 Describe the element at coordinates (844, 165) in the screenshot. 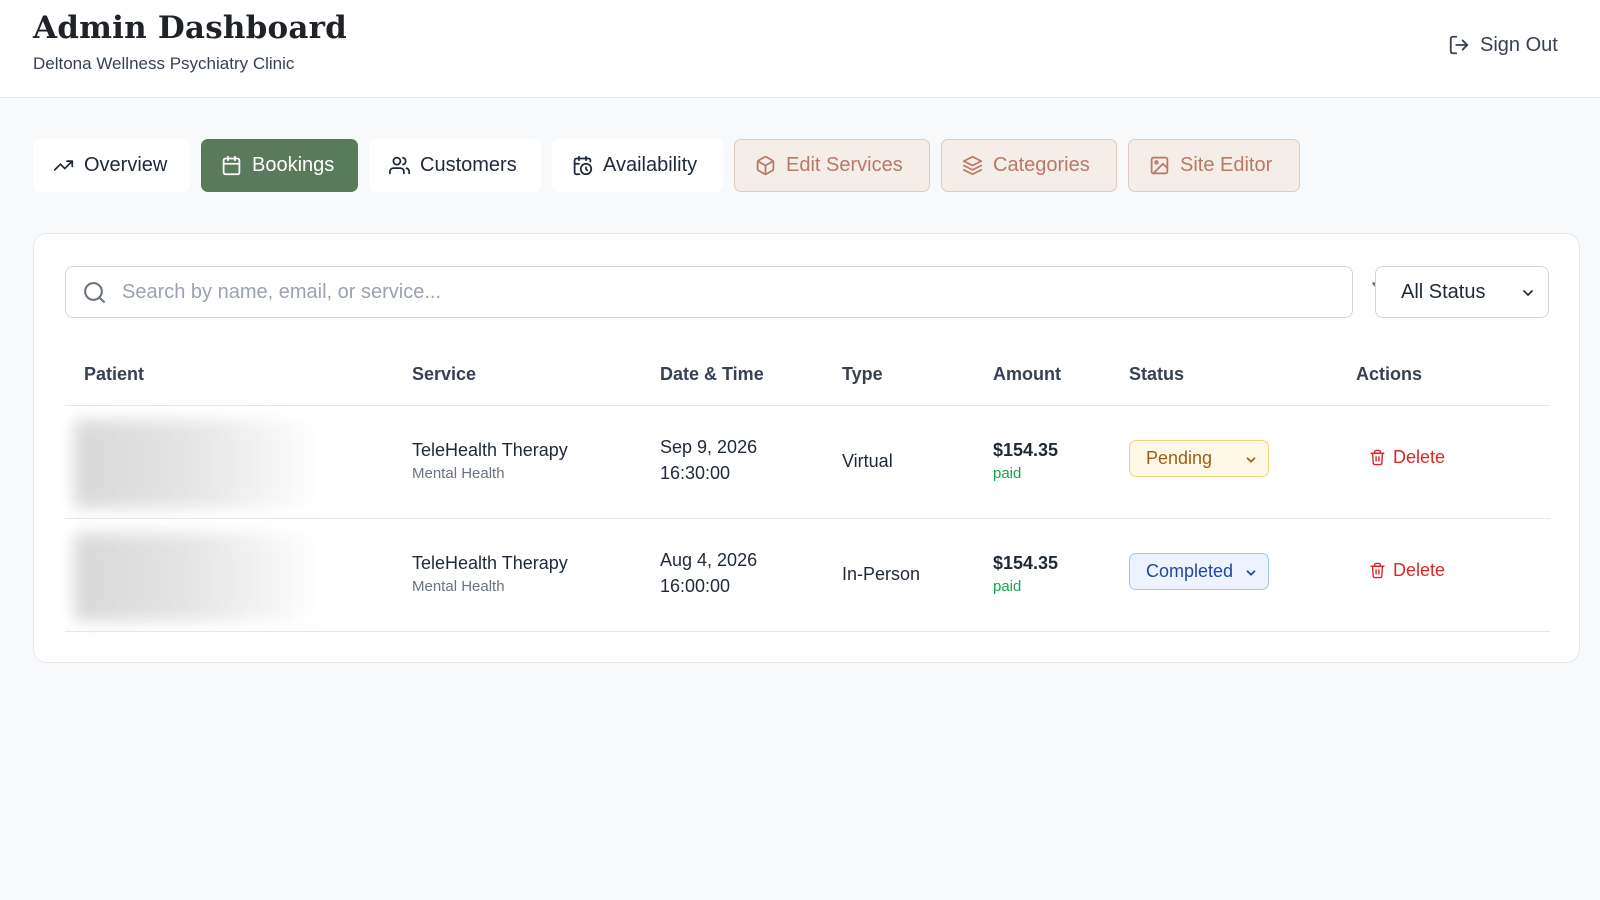

I see `tab-label: Edit Services` at that location.